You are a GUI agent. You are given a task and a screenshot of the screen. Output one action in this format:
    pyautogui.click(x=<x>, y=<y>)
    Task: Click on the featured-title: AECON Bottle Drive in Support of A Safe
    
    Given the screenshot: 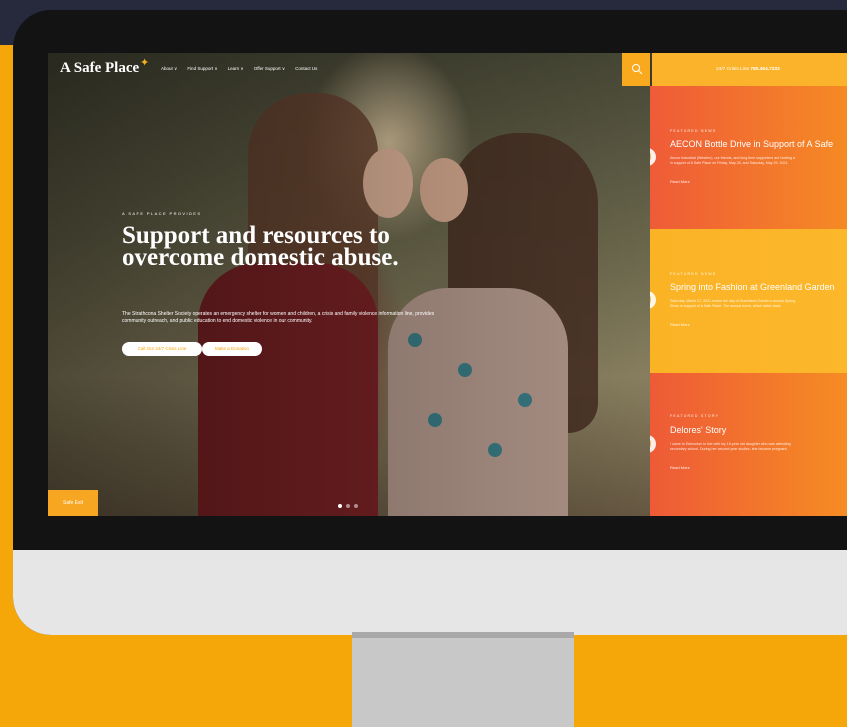 What is the action you would take?
    pyautogui.click(x=751, y=144)
    